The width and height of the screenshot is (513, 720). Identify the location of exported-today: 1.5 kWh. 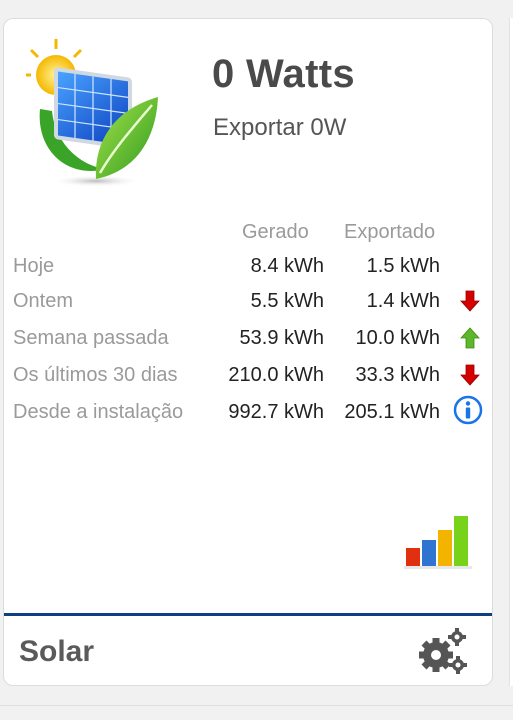
(403, 266).